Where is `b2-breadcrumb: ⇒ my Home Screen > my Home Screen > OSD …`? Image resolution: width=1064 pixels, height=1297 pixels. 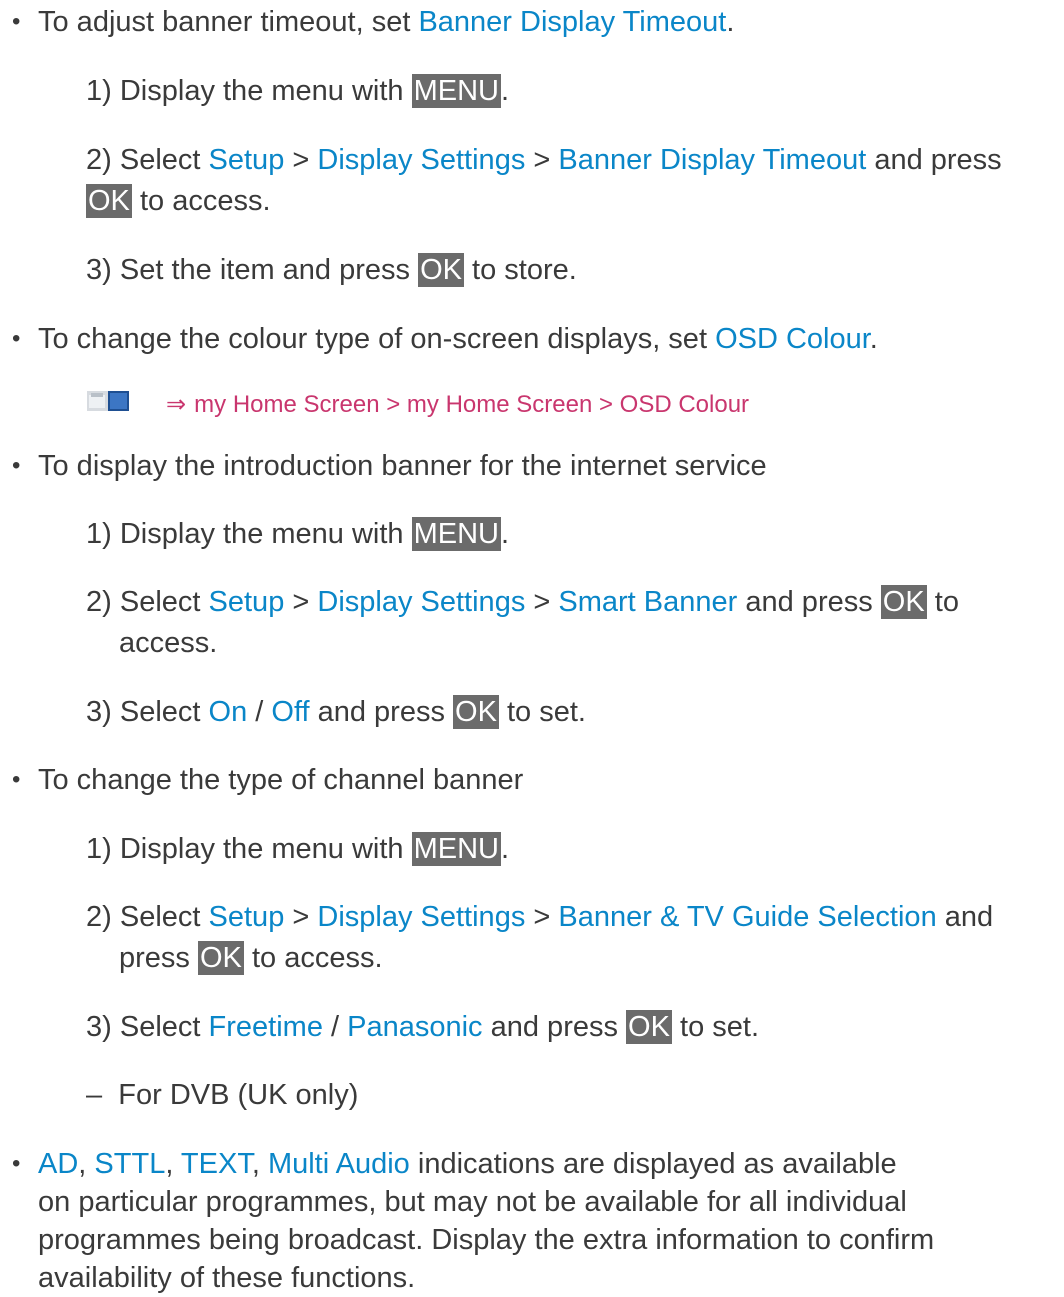
b2-breadcrumb: ⇒ my Home Screen > my Home Screen > OSD … is located at coordinates (417, 404).